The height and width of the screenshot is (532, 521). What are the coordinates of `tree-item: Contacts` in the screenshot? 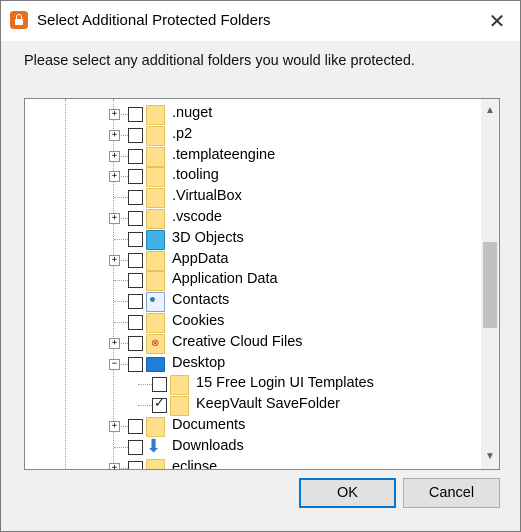 It's located at (252, 302).